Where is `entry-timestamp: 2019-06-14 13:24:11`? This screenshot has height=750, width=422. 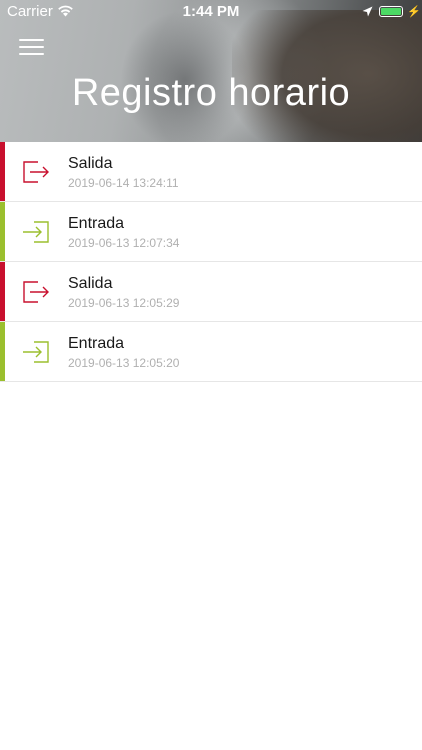
entry-timestamp: 2019-06-14 13:24:11 is located at coordinates (123, 183).